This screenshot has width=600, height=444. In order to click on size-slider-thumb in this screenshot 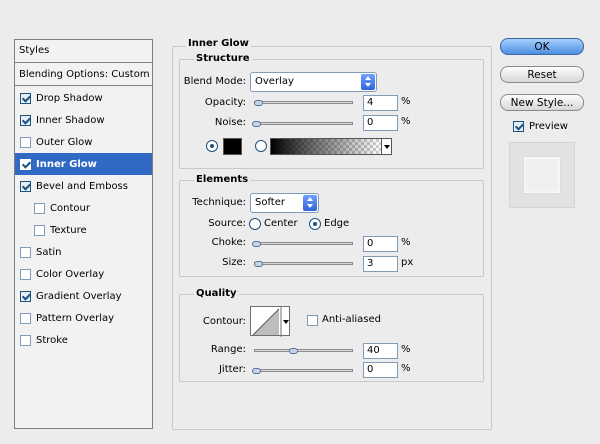, I will do `click(258, 264)`.